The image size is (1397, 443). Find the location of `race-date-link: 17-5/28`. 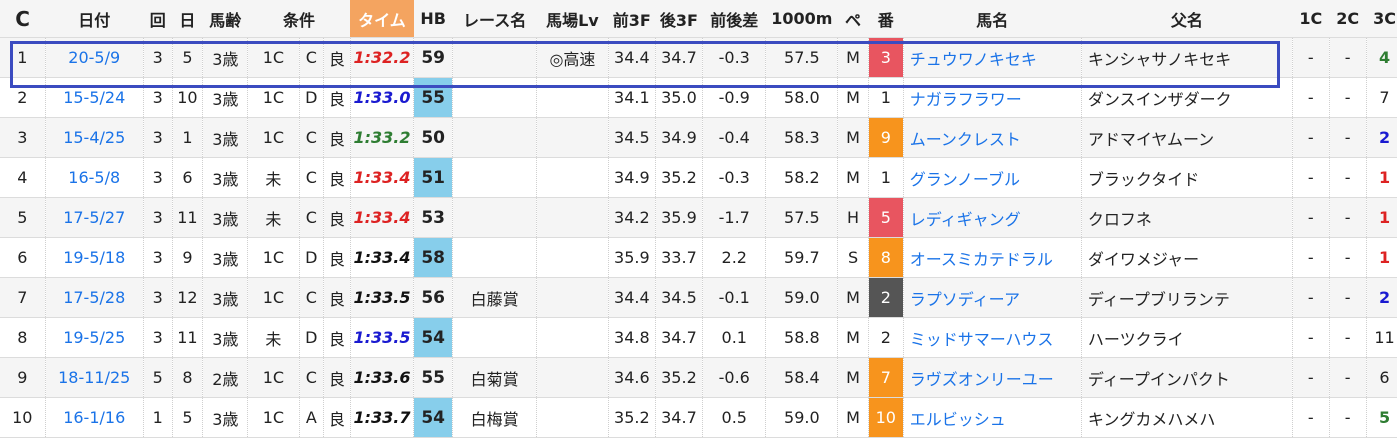

race-date-link: 17-5/28 is located at coordinates (94, 297).